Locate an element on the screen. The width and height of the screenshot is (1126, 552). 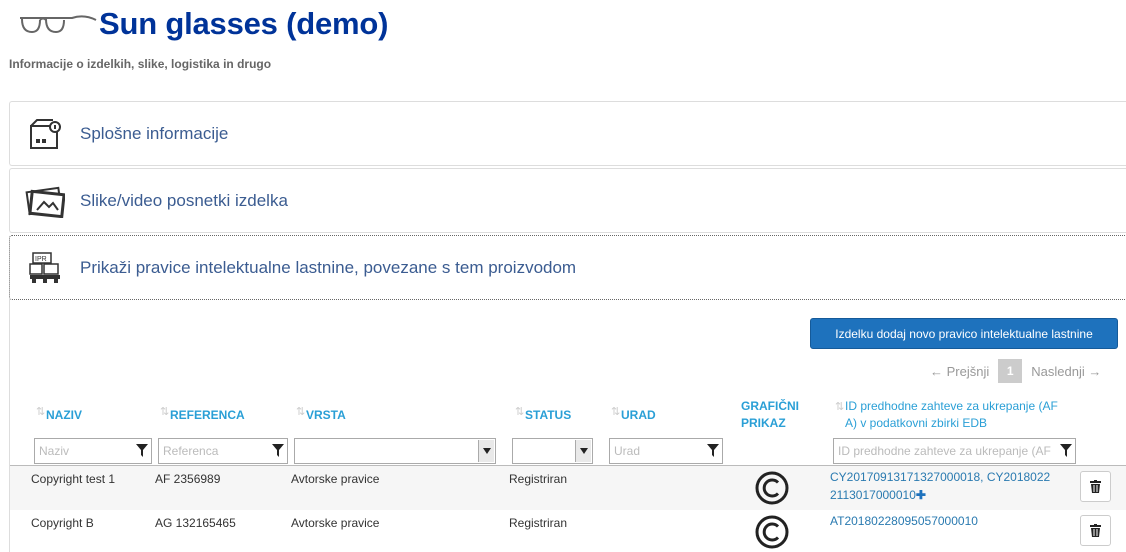
col-header-graficni-line1: GRAFIČNI is located at coordinates (770, 406).